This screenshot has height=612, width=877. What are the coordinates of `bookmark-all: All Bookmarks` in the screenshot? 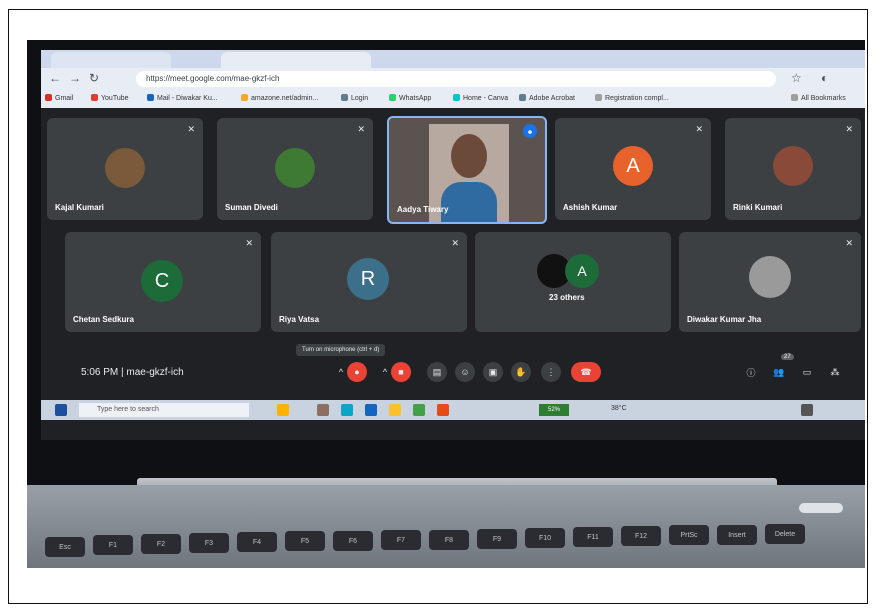 It's located at (818, 98).